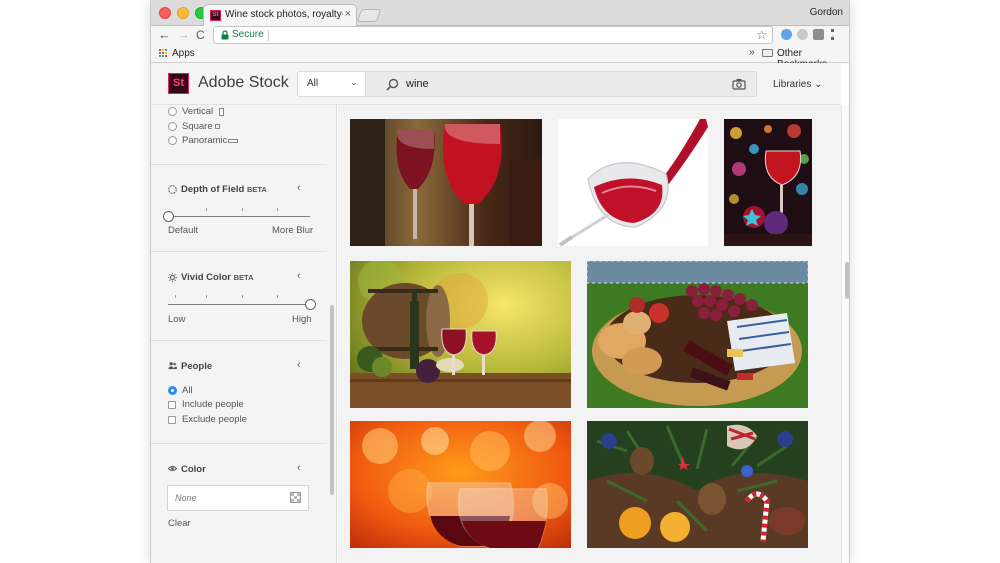  What do you see at coordinates (295, 497) in the screenshot?
I see `color-swatch-icon` at bounding box center [295, 497].